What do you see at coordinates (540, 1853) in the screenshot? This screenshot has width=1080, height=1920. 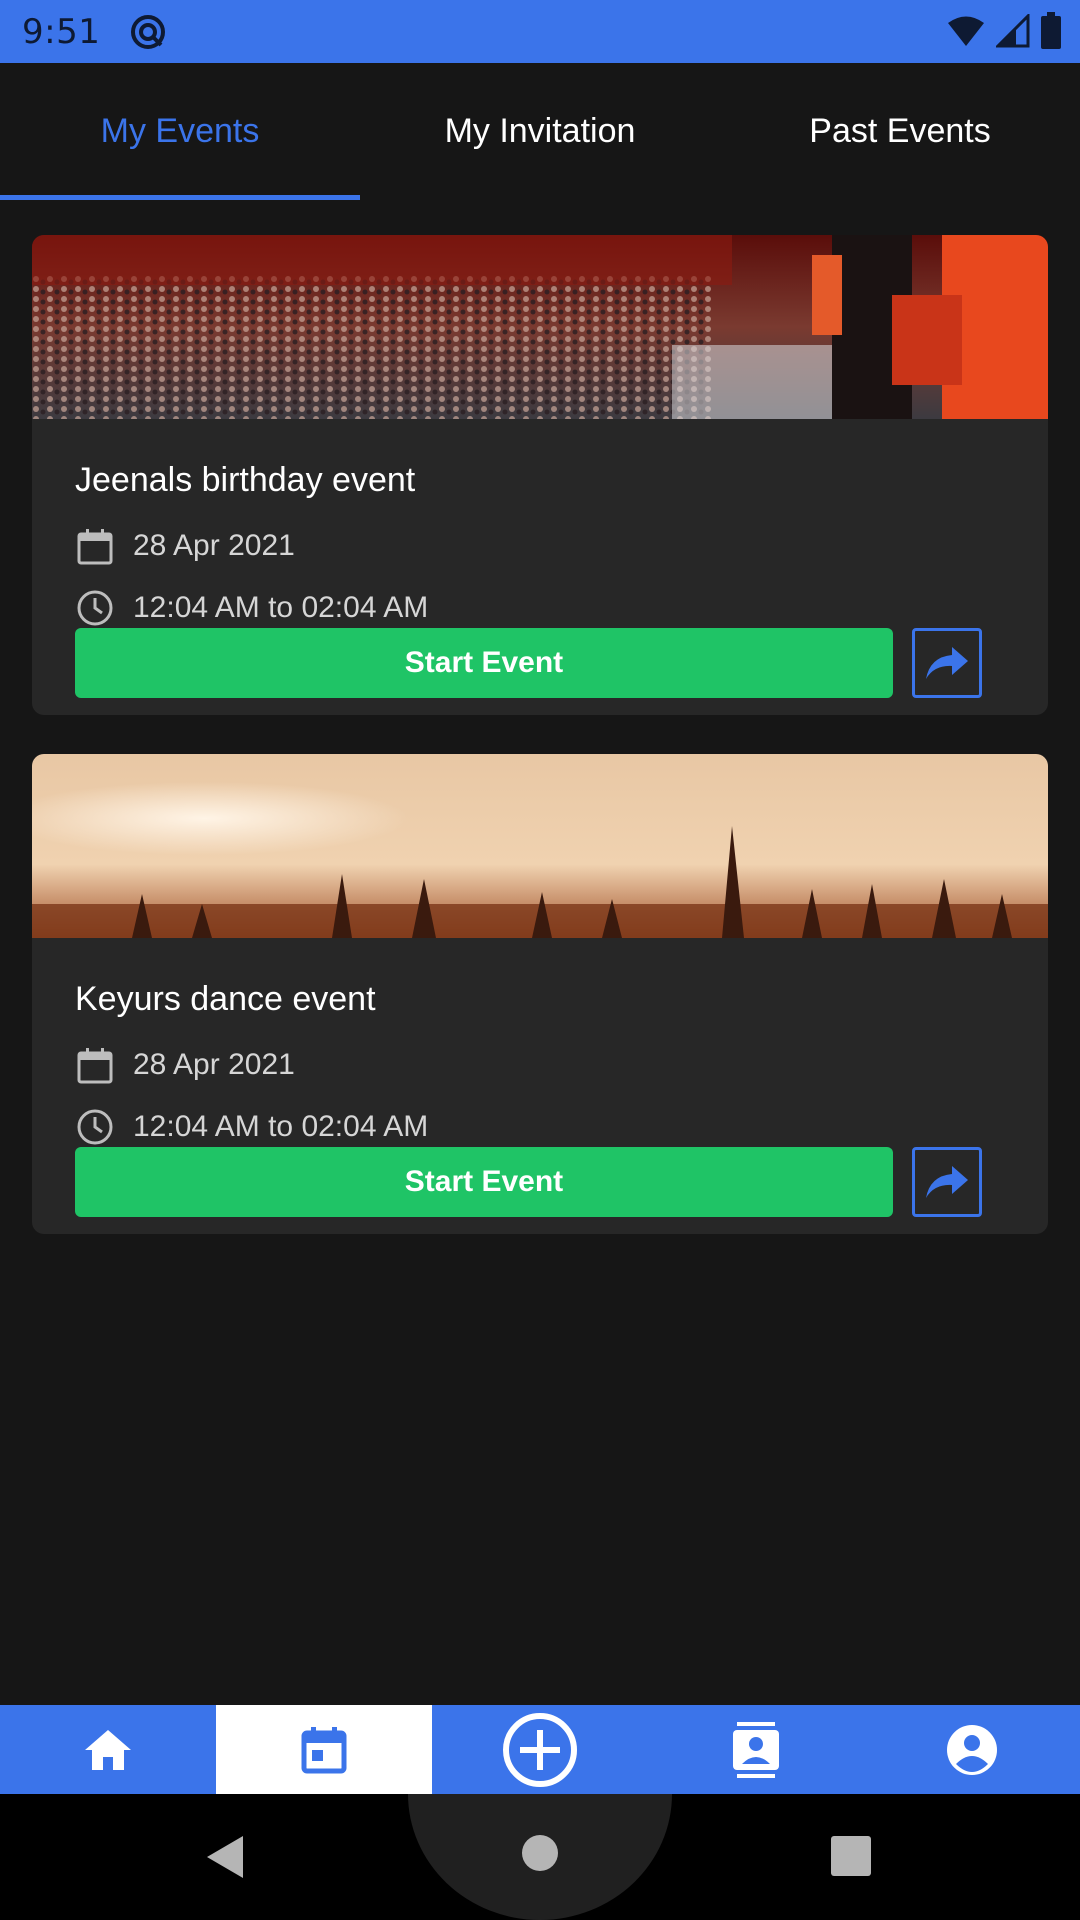 I see `home-button-icon` at bounding box center [540, 1853].